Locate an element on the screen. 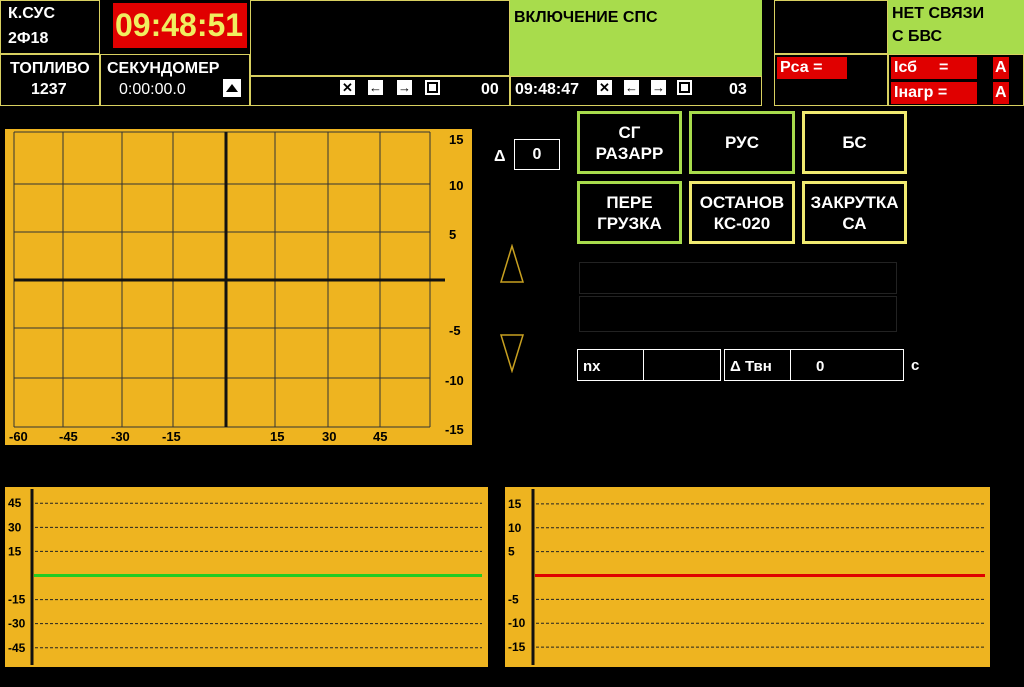 The height and width of the screenshot is (687, 1024). right-counter: 03 is located at coordinates (738, 89).